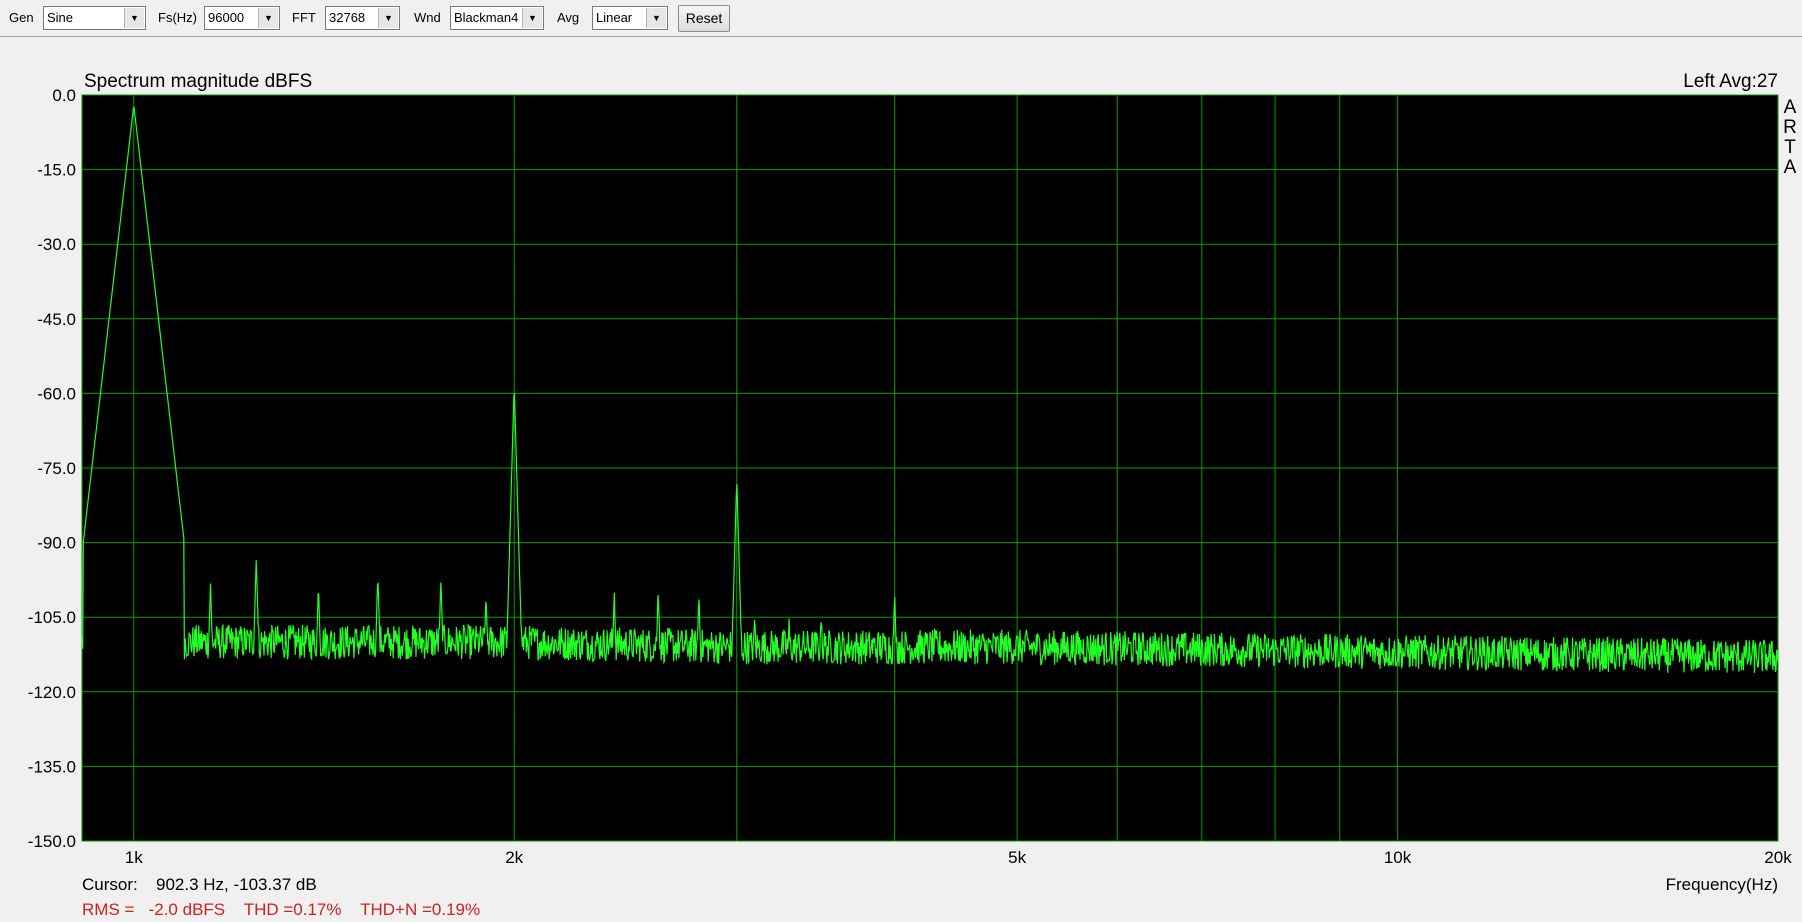  What do you see at coordinates (94, 18) in the screenshot?
I see `gen-select: Sine ▼` at bounding box center [94, 18].